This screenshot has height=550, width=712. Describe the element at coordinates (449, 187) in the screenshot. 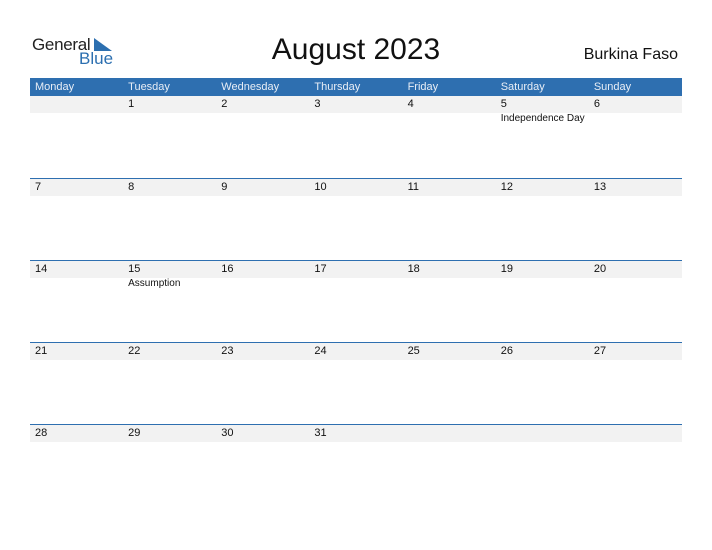

I see `day-cell: 11` at that location.